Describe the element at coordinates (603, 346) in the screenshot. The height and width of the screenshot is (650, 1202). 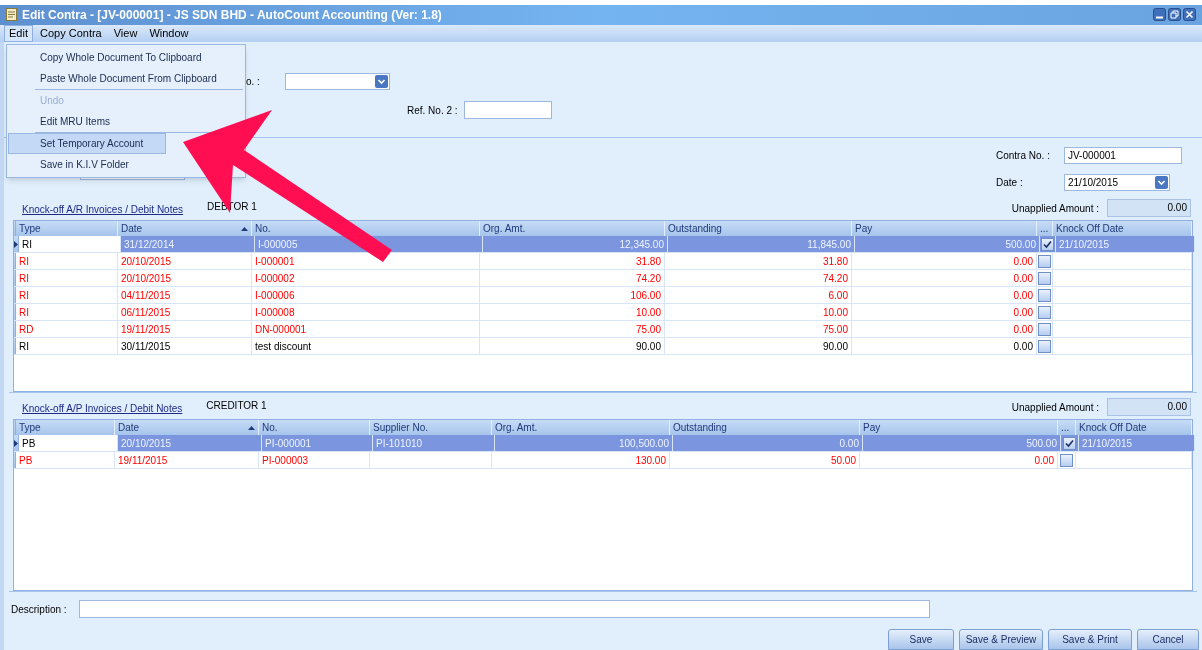
I see `grid-row: RI 30/11/2015 test discount 90.00 90.00 0.00` at that location.